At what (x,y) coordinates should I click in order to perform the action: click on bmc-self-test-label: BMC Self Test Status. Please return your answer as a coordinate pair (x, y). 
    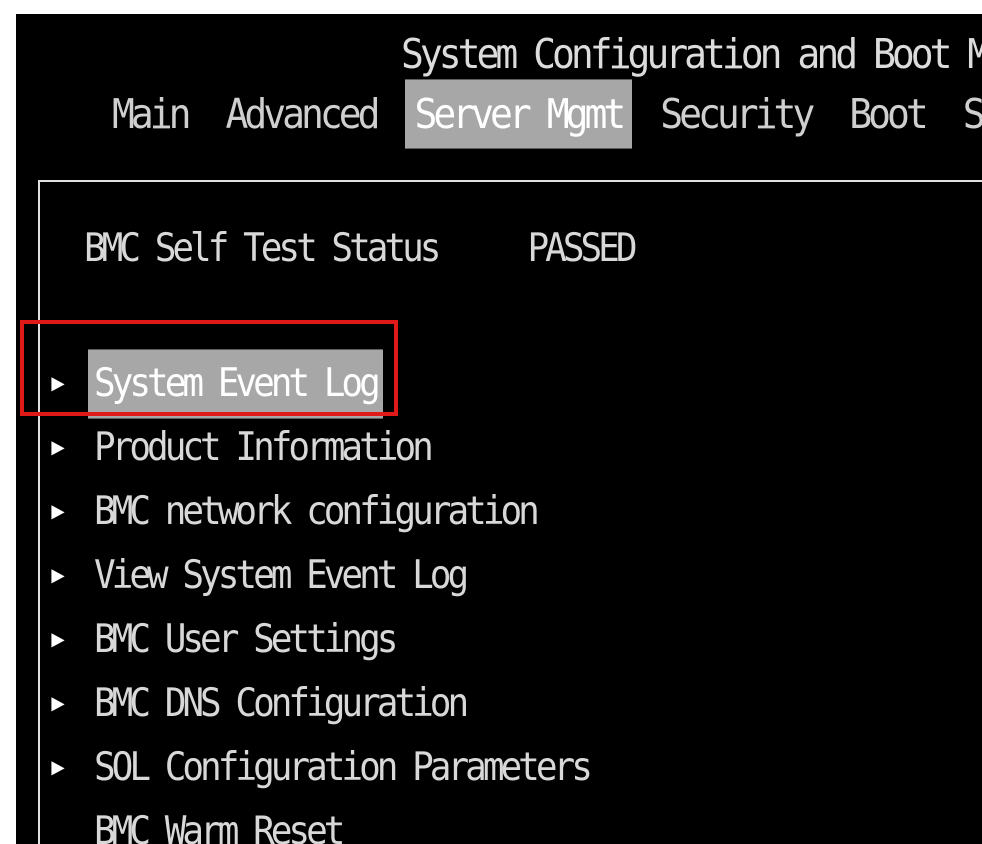
    Looking at the image, I should click on (262, 249).